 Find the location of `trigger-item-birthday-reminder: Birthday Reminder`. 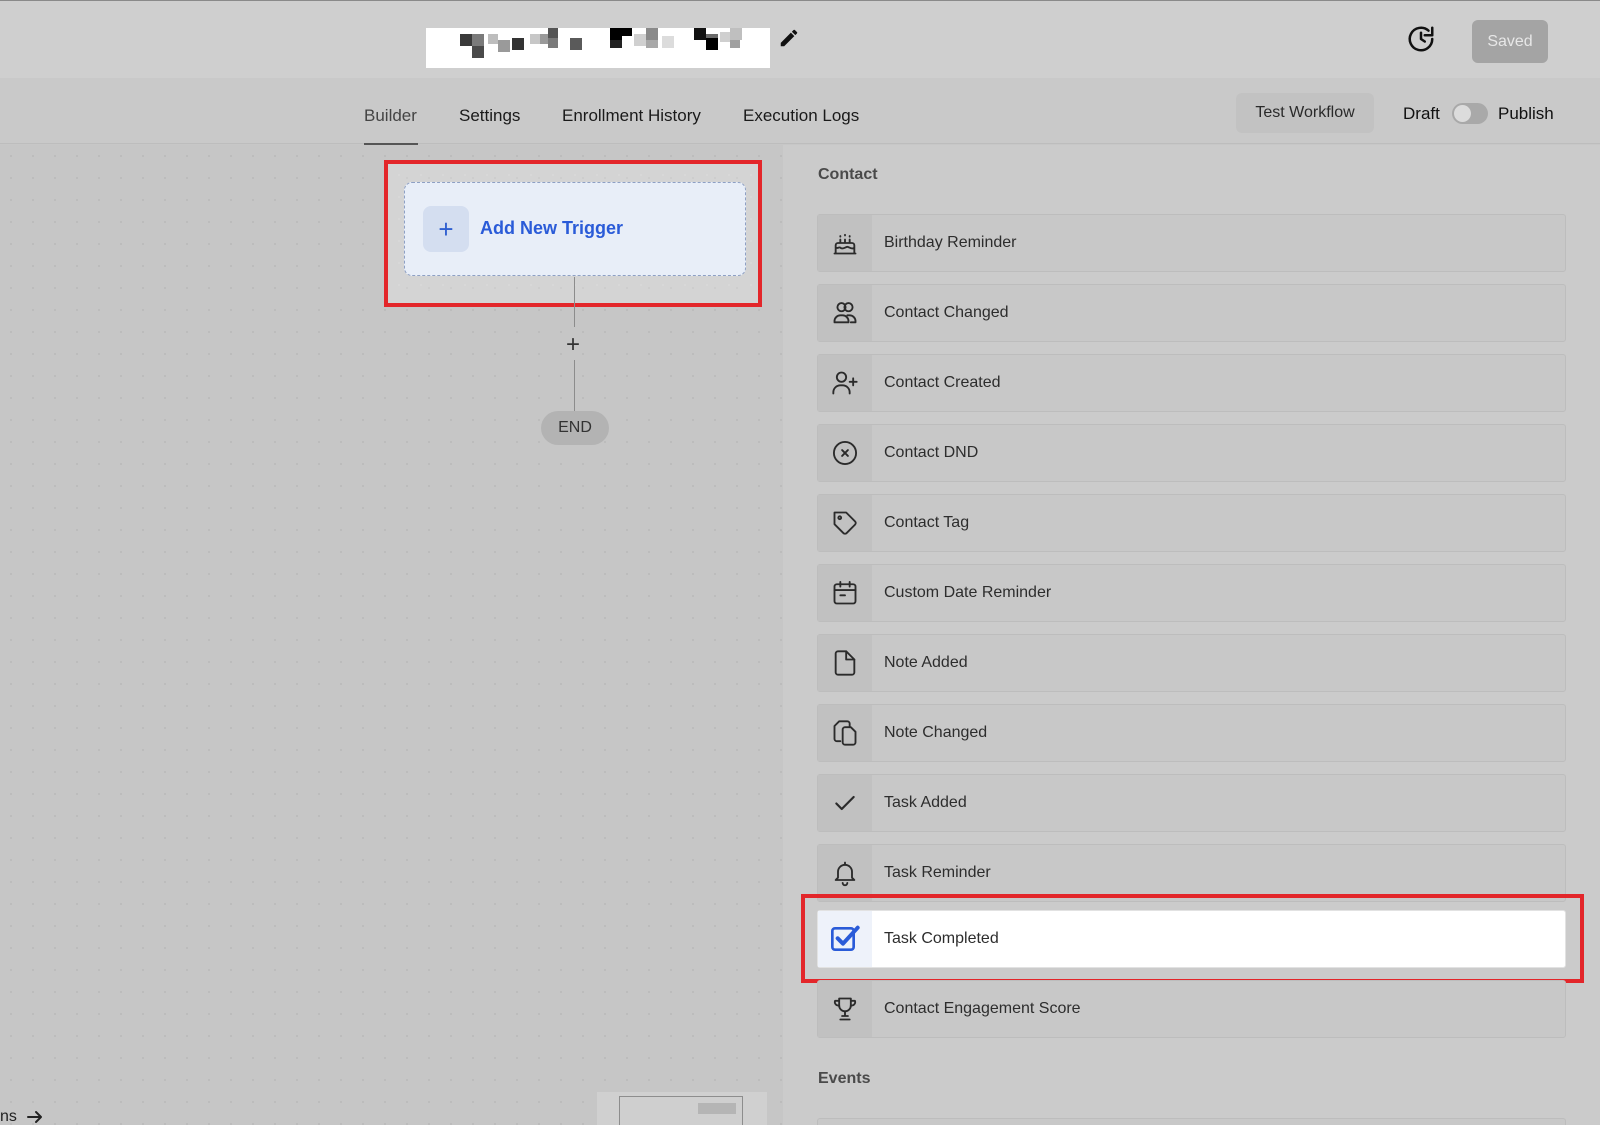

trigger-item-birthday-reminder: Birthday Reminder is located at coordinates (1191, 243).